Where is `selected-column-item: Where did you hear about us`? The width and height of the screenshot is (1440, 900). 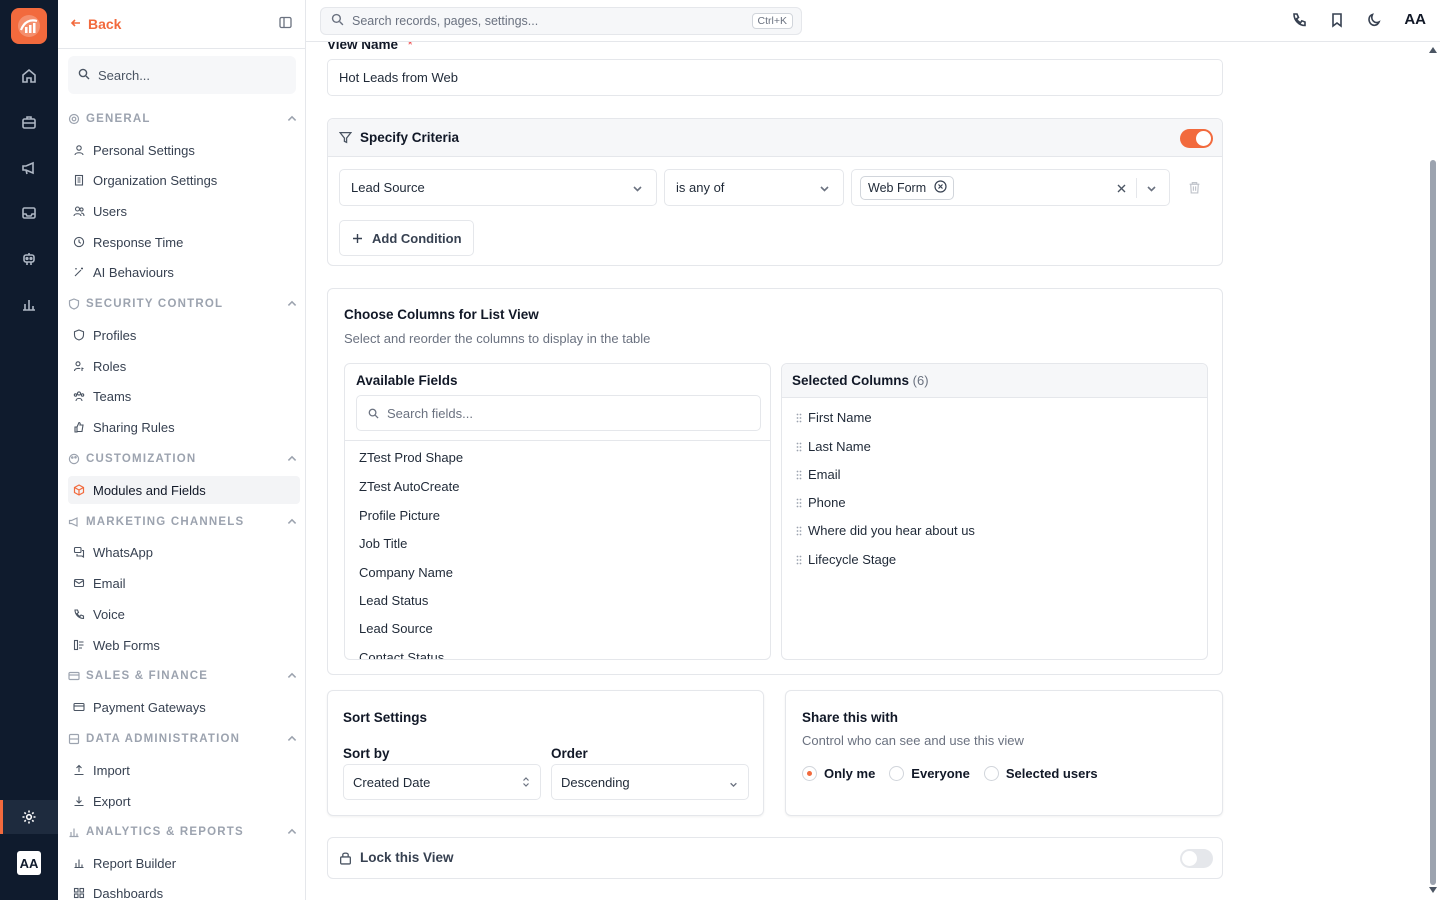
selected-column-item: Where did you hear about us is located at coordinates (885, 530).